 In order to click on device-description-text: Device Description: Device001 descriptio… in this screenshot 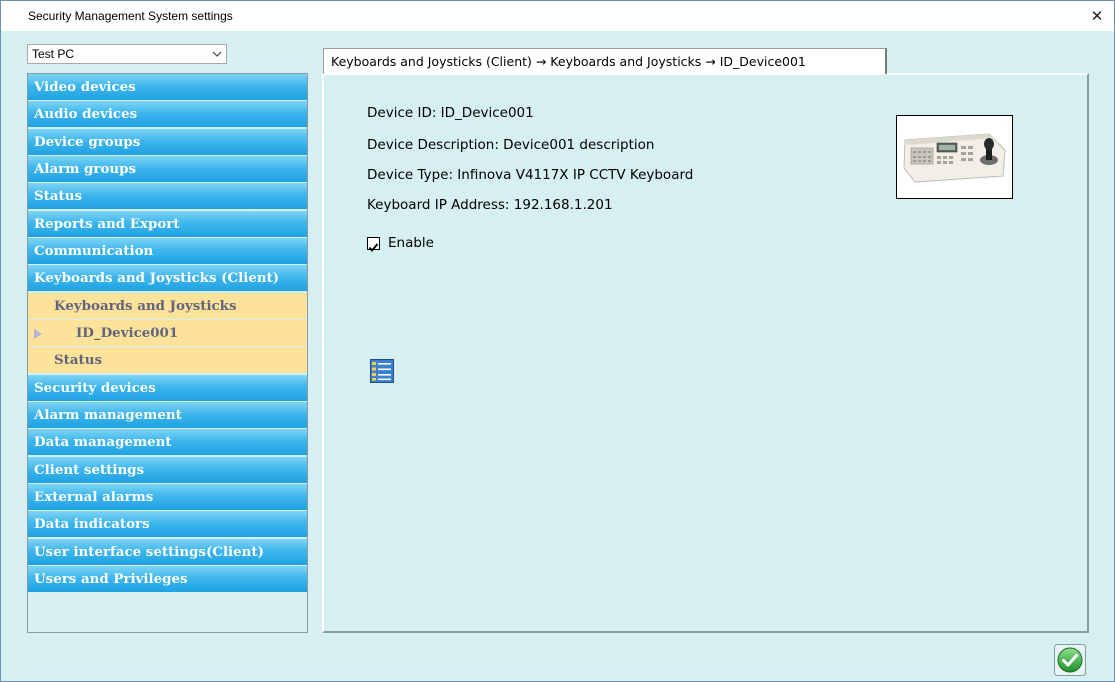, I will do `click(511, 145)`.